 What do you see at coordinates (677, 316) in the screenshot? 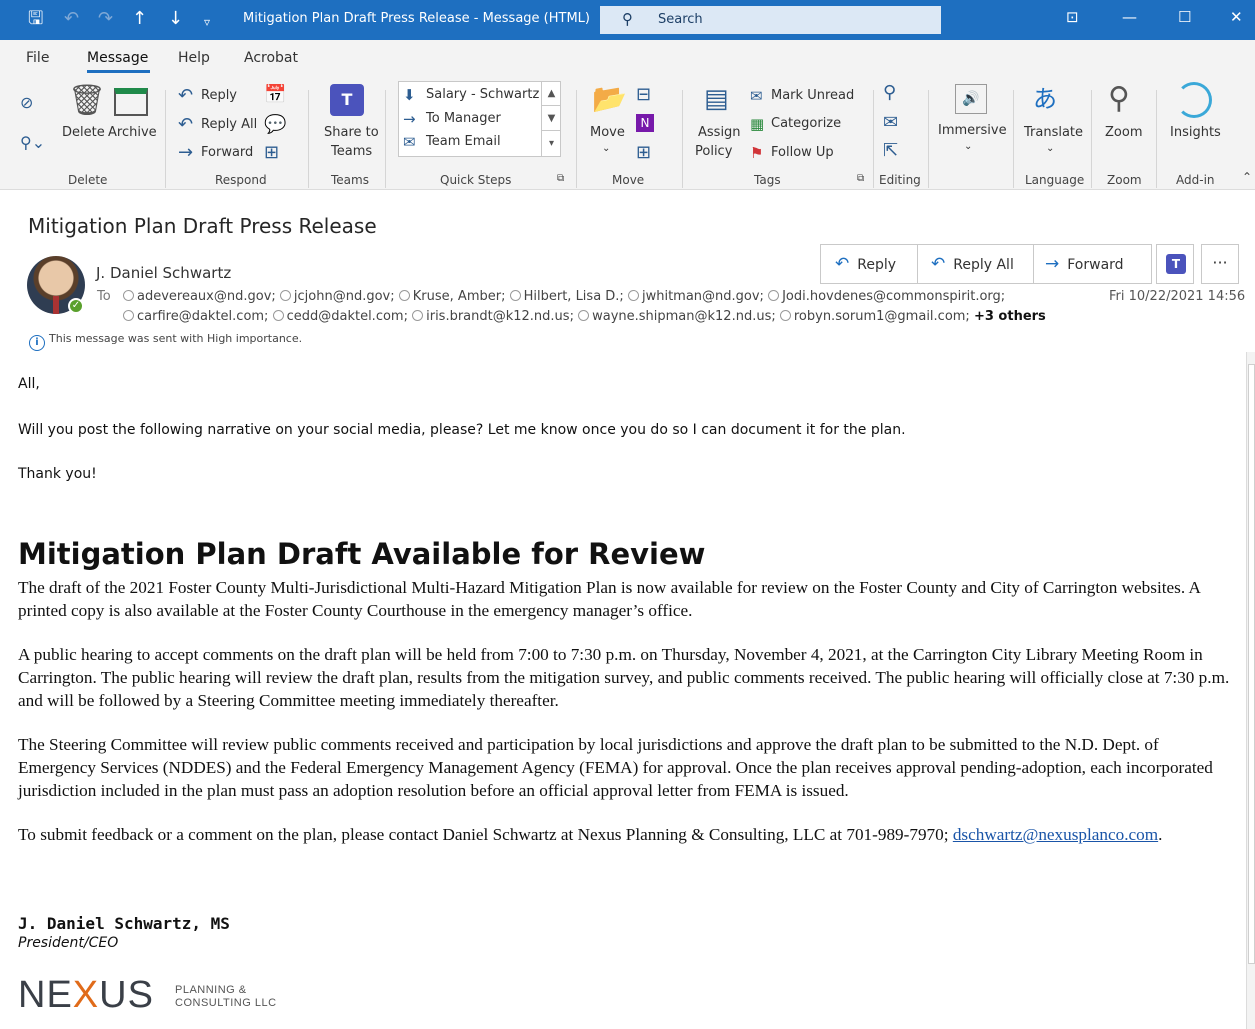
I see `recipient: wayne.shipman@k12.nd.us;` at bounding box center [677, 316].